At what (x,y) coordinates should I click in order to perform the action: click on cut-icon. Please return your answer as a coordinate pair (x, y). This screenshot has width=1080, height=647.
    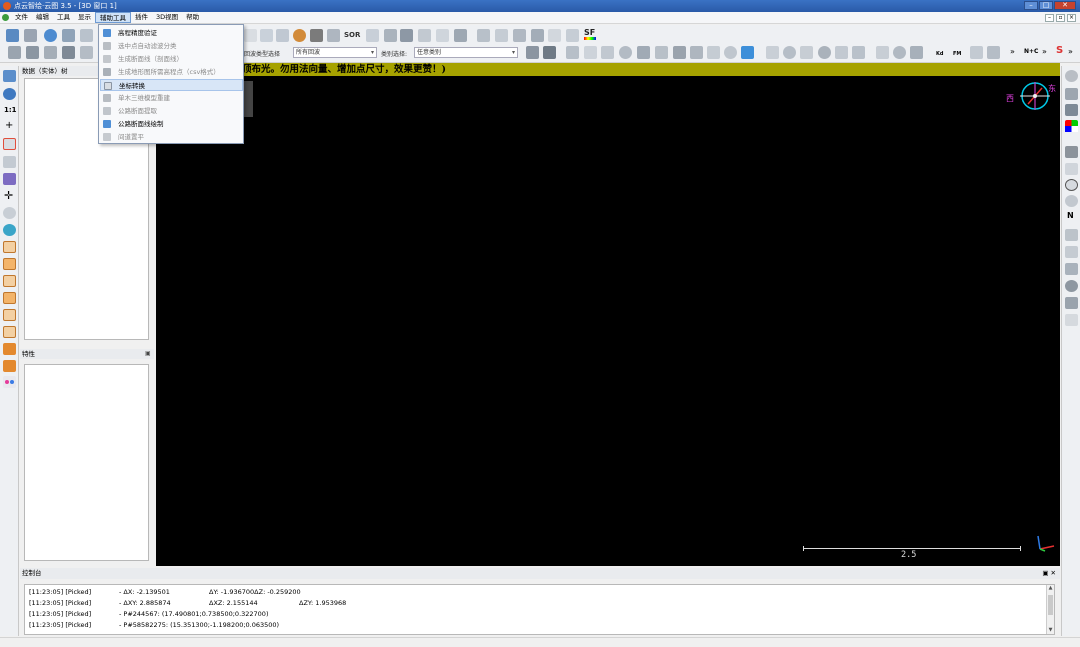
    Looking at the image, I should click on (424, 35).